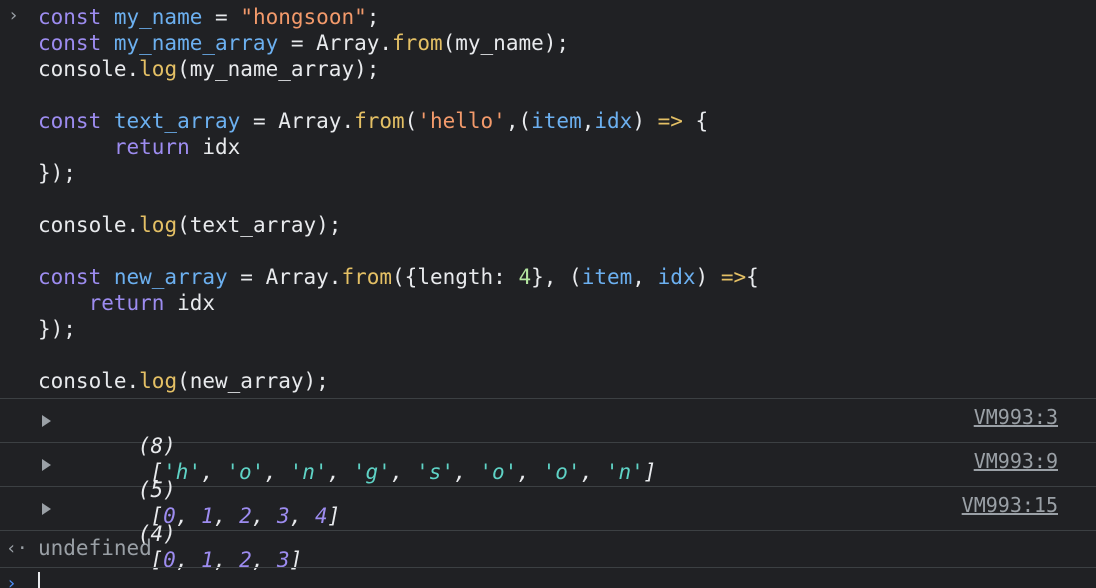 The height and width of the screenshot is (588, 1096). Describe the element at coordinates (540, 579) in the screenshot. I see `console-input` at that location.